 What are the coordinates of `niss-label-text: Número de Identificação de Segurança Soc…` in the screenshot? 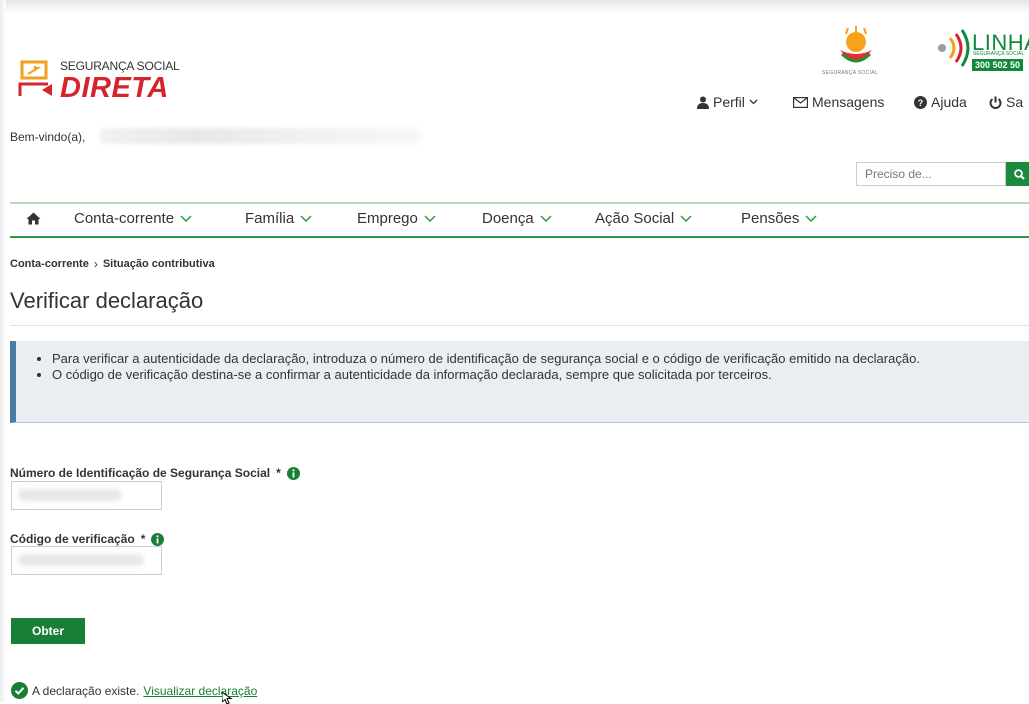 It's located at (140, 473).